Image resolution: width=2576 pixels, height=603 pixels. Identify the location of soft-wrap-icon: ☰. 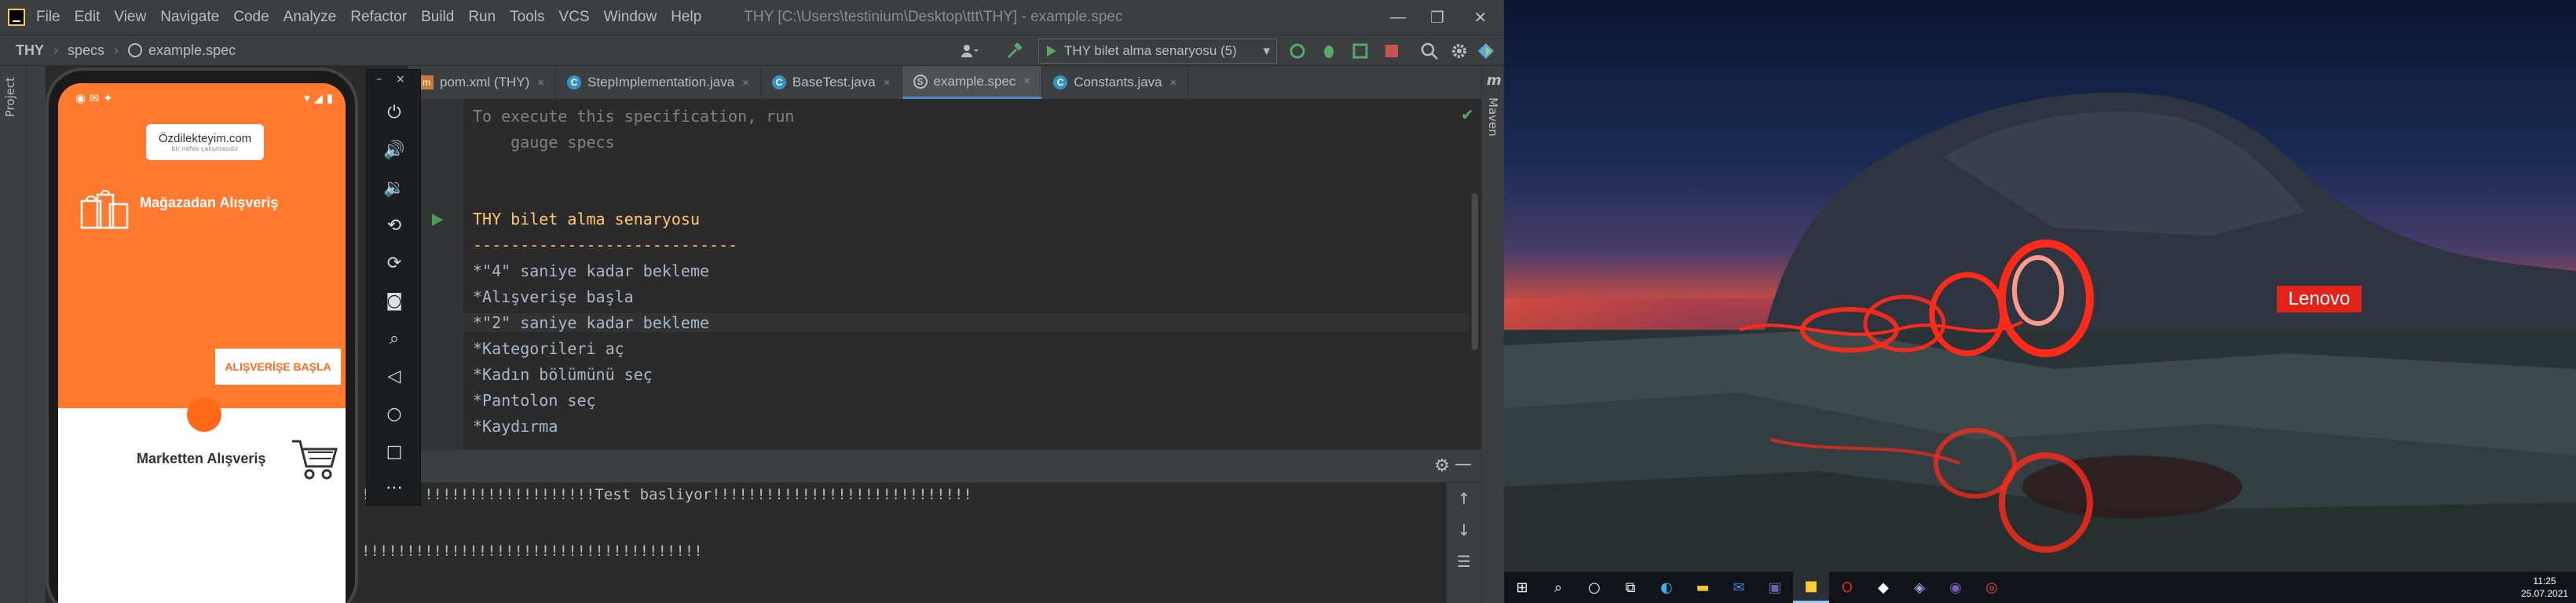
(1464, 561).